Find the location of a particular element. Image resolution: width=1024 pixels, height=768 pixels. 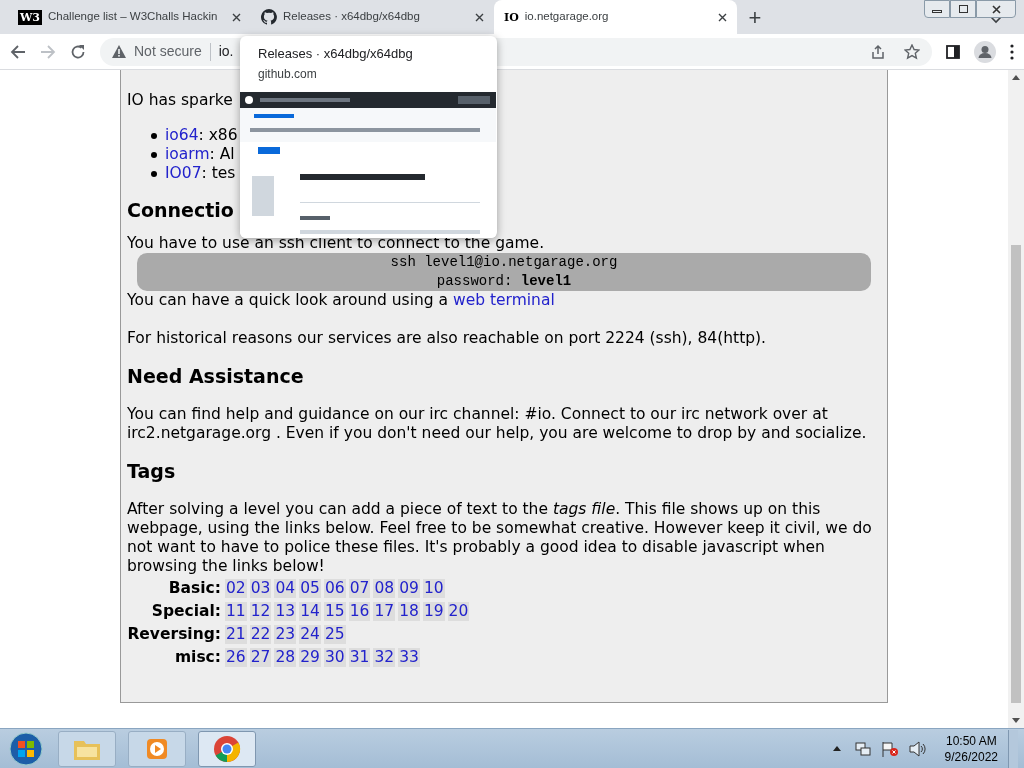

section-heading: Need Assistance is located at coordinates (216, 376).